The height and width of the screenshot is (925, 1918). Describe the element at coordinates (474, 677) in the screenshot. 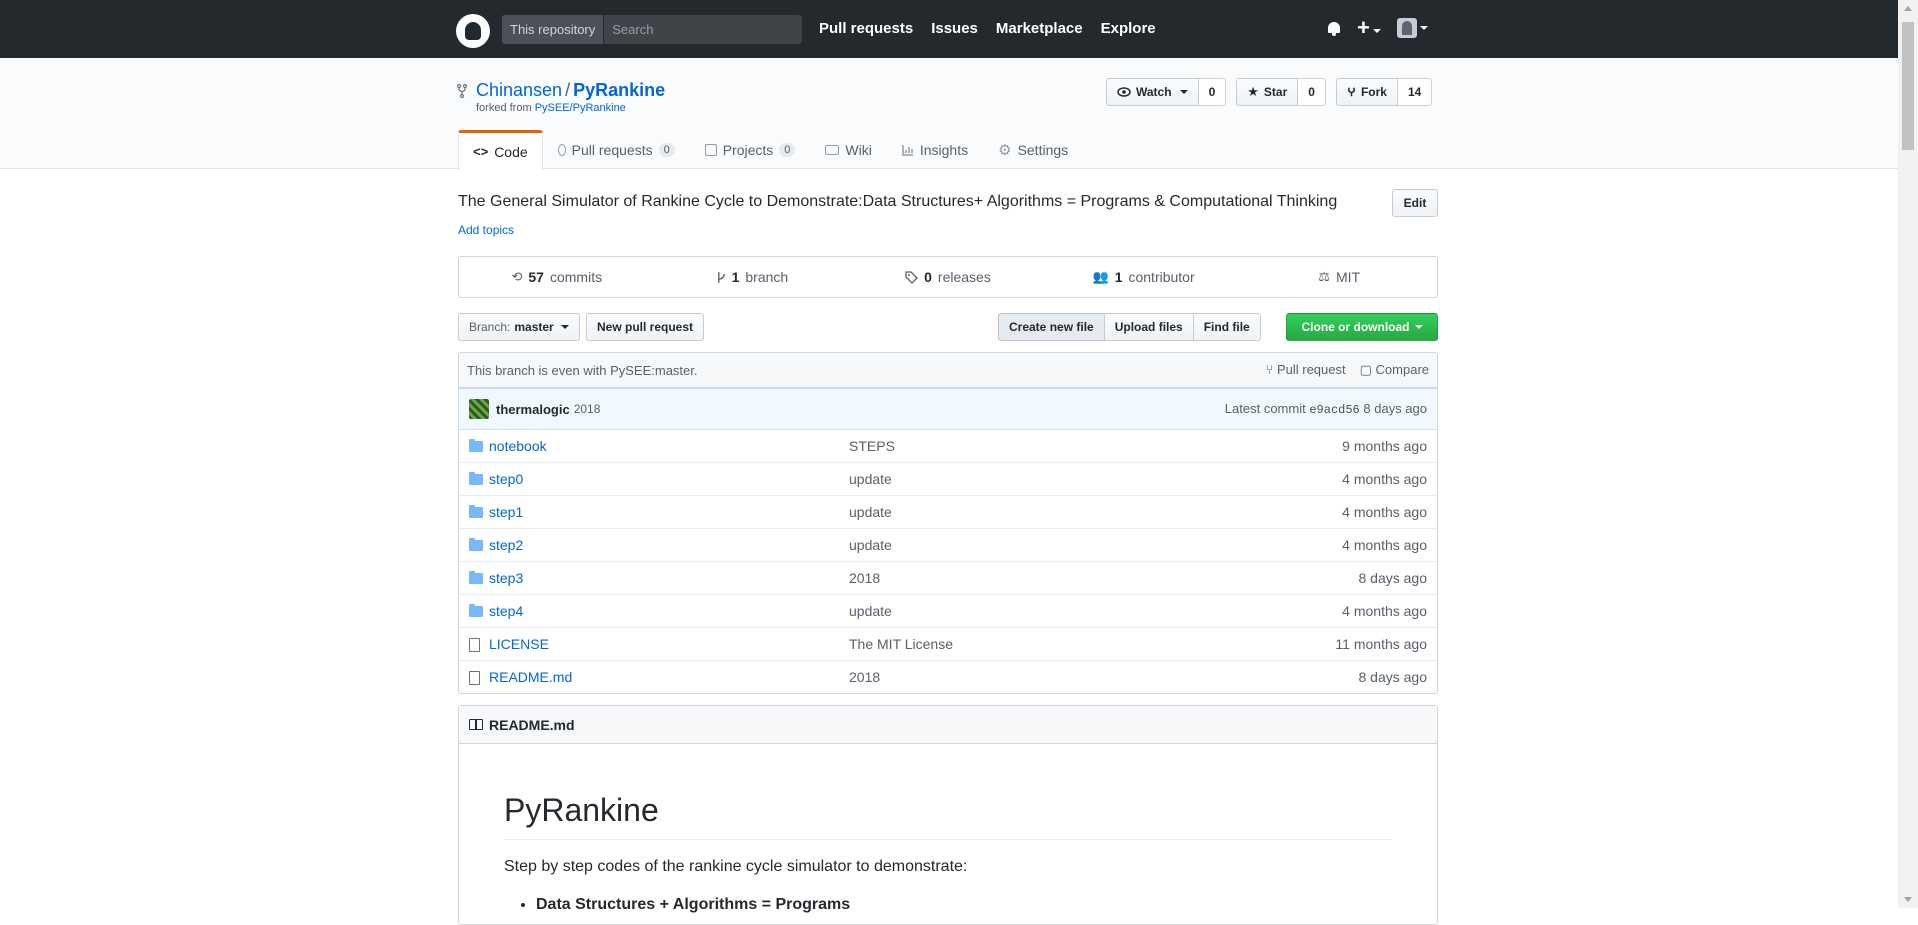

I see `file-icon` at that location.